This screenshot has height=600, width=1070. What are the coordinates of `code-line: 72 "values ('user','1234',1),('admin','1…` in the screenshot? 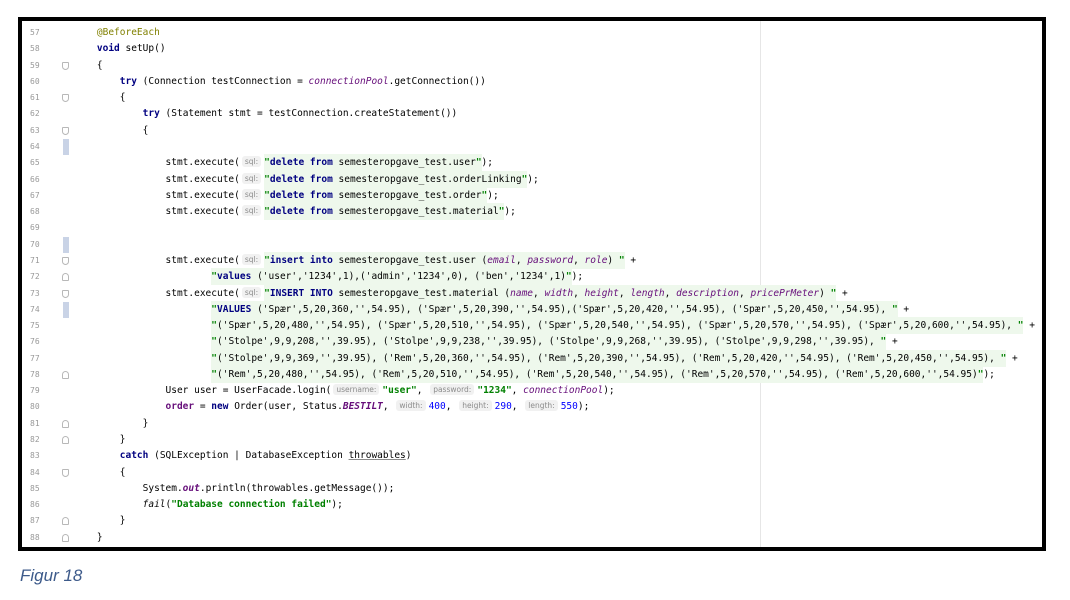 It's located at (532, 277).